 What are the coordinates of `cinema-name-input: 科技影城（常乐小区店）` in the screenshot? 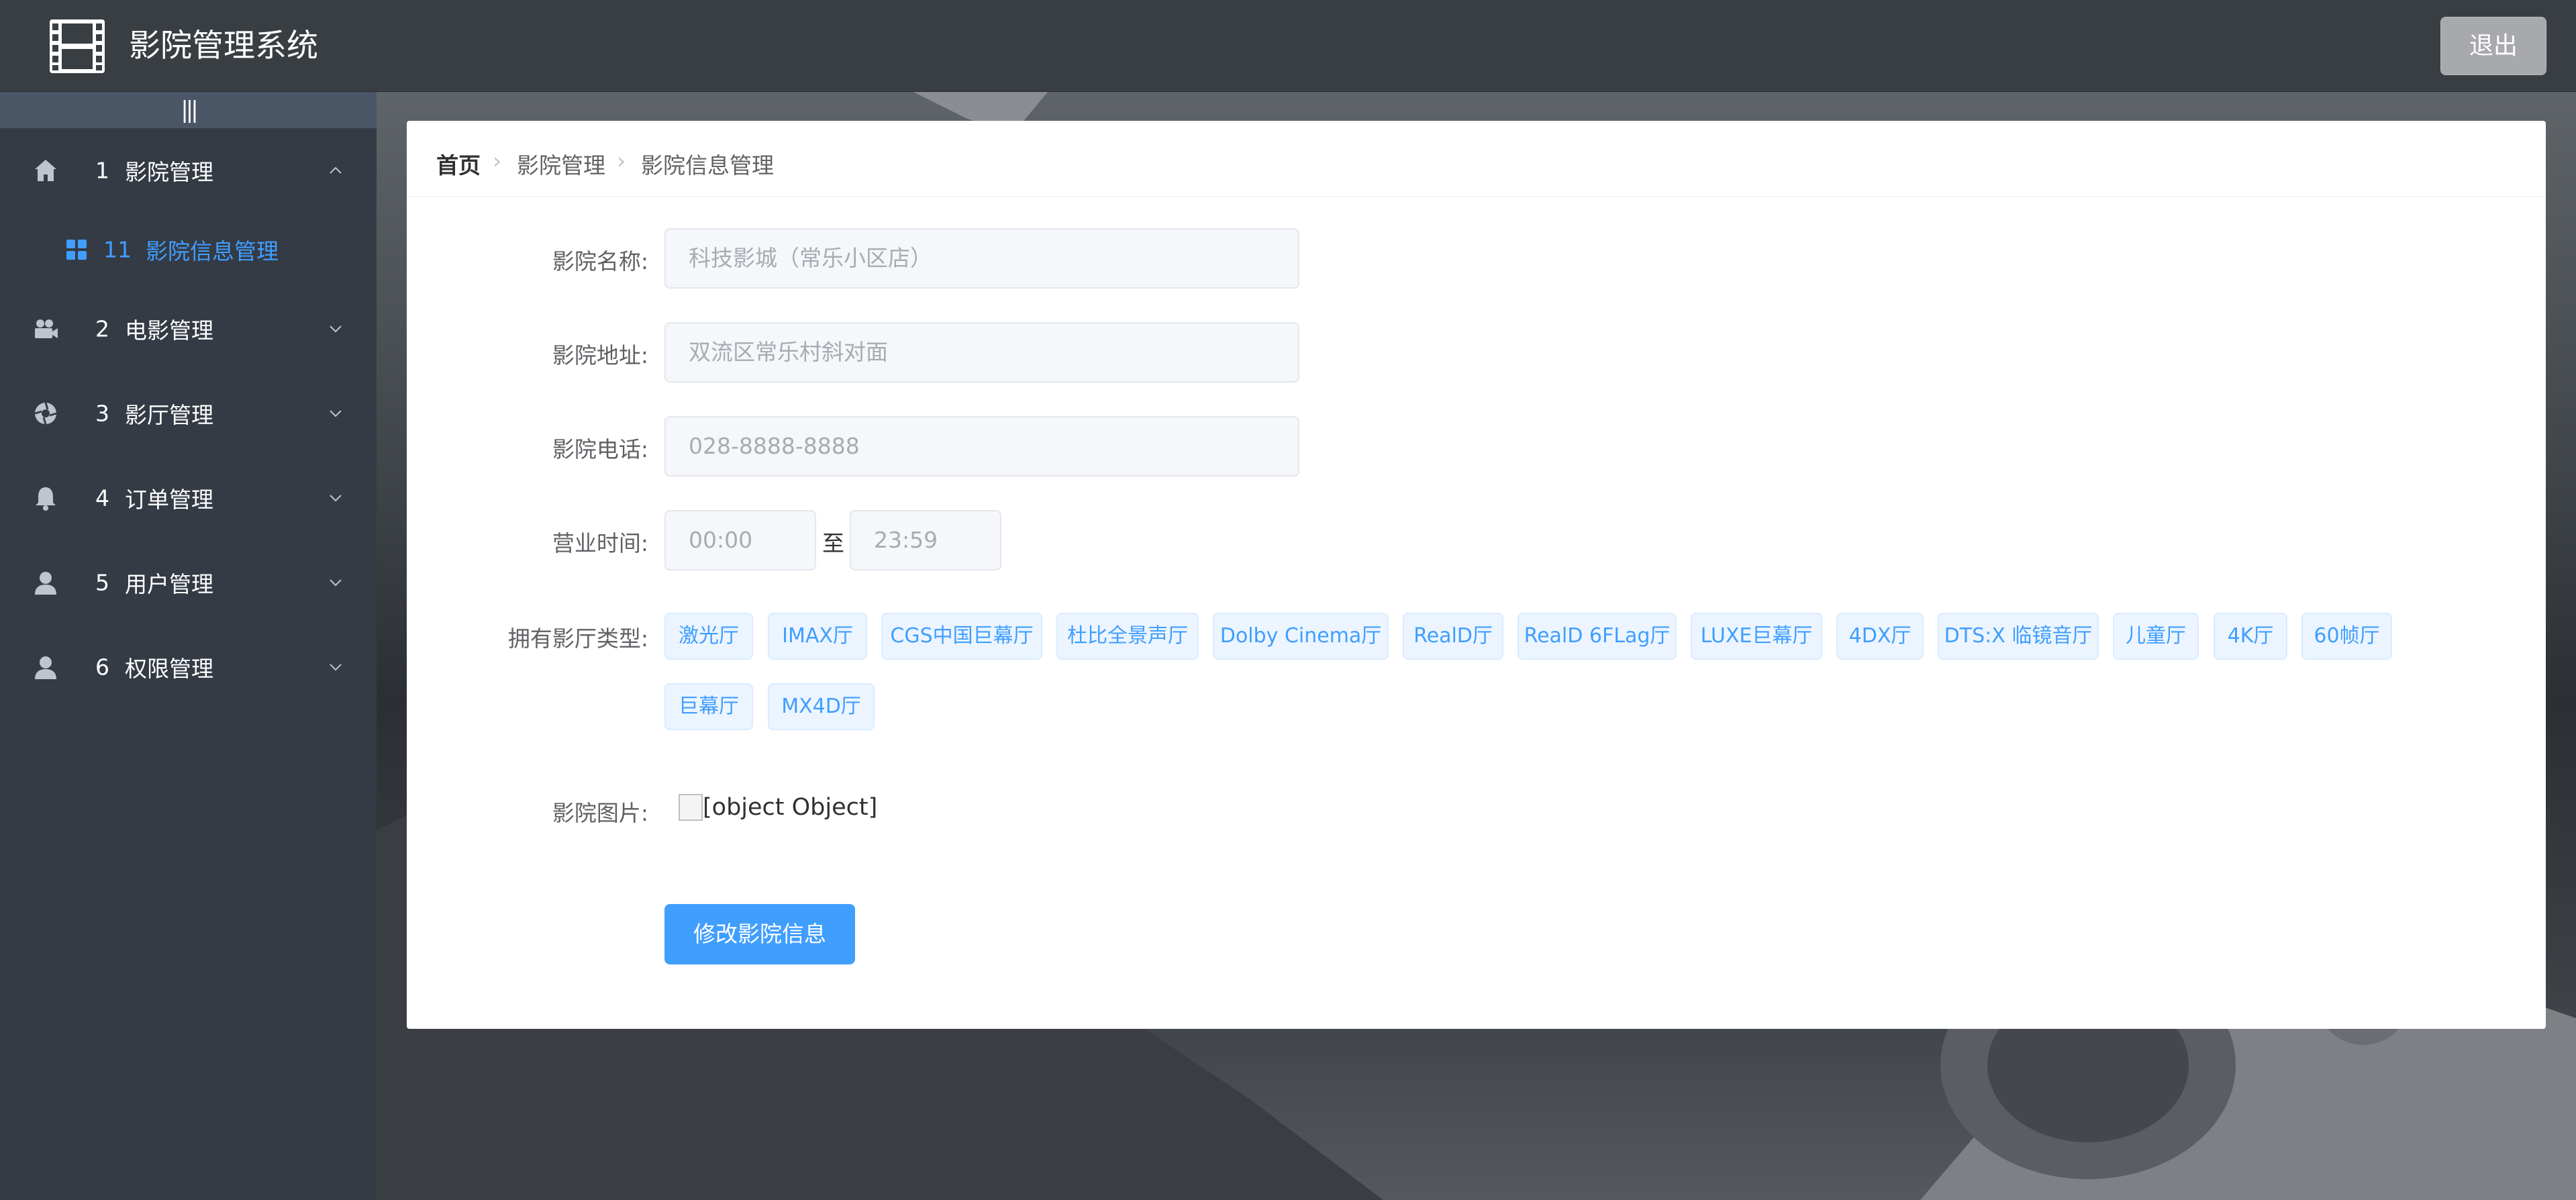 It's located at (981, 258).